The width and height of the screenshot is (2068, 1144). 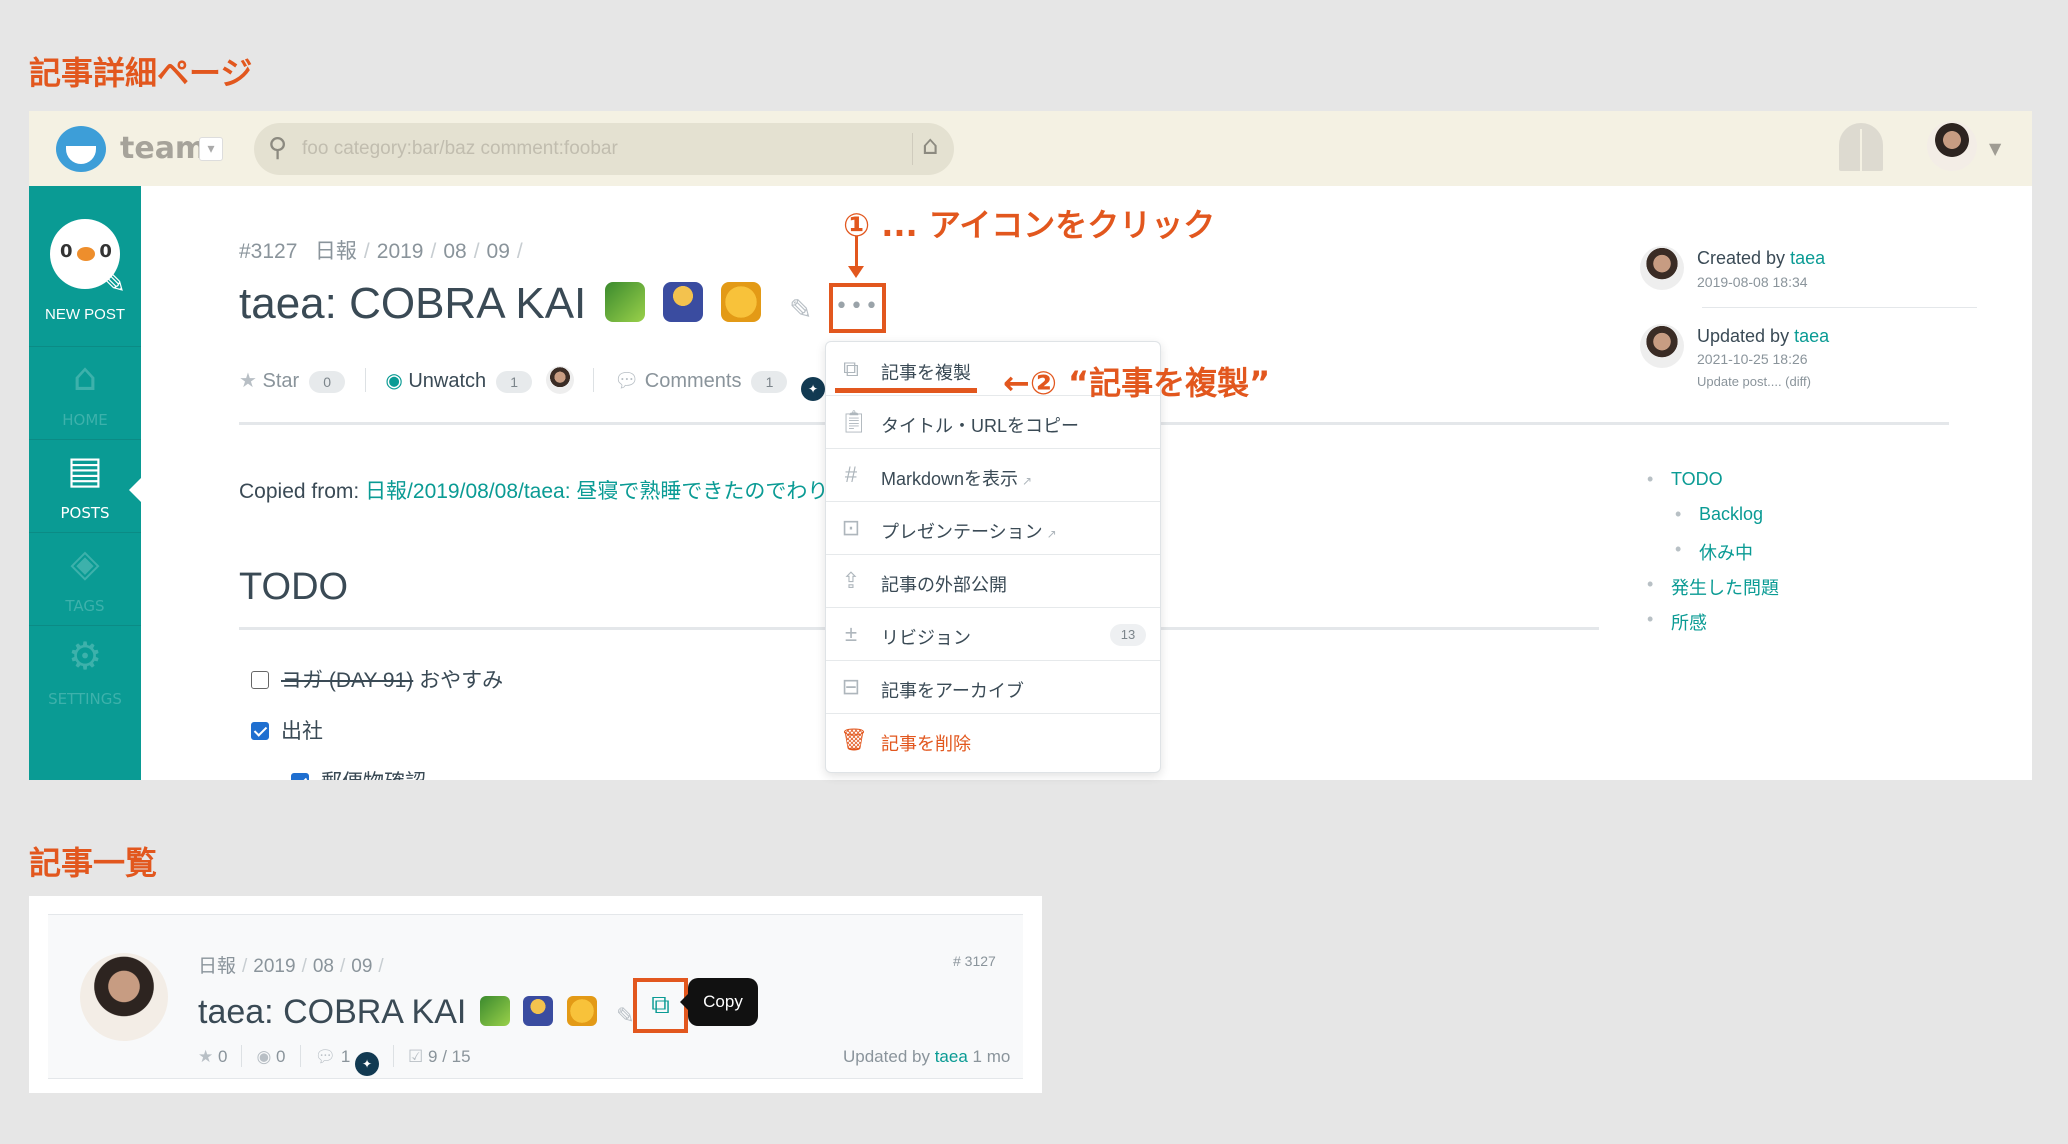 What do you see at coordinates (302, 731) in the screenshot?
I see `task-text: 出社` at bounding box center [302, 731].